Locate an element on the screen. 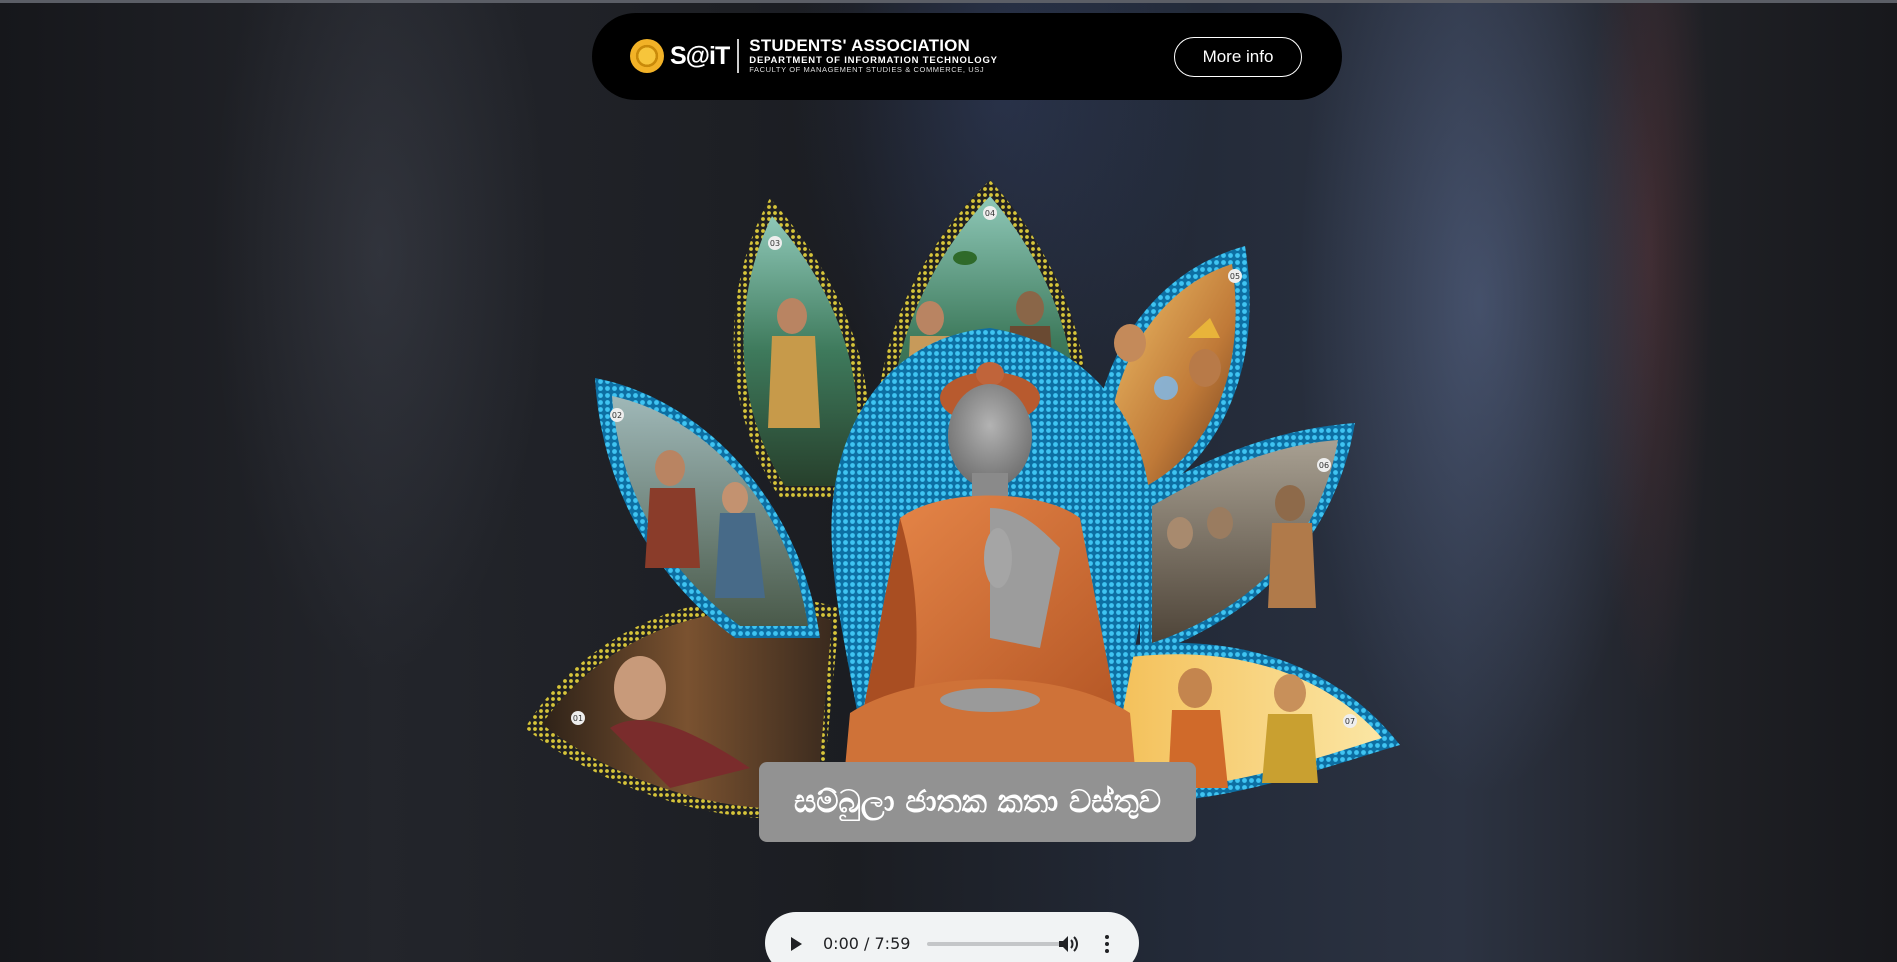  petal-number-04: 04 is located at coordinates (990, 213).